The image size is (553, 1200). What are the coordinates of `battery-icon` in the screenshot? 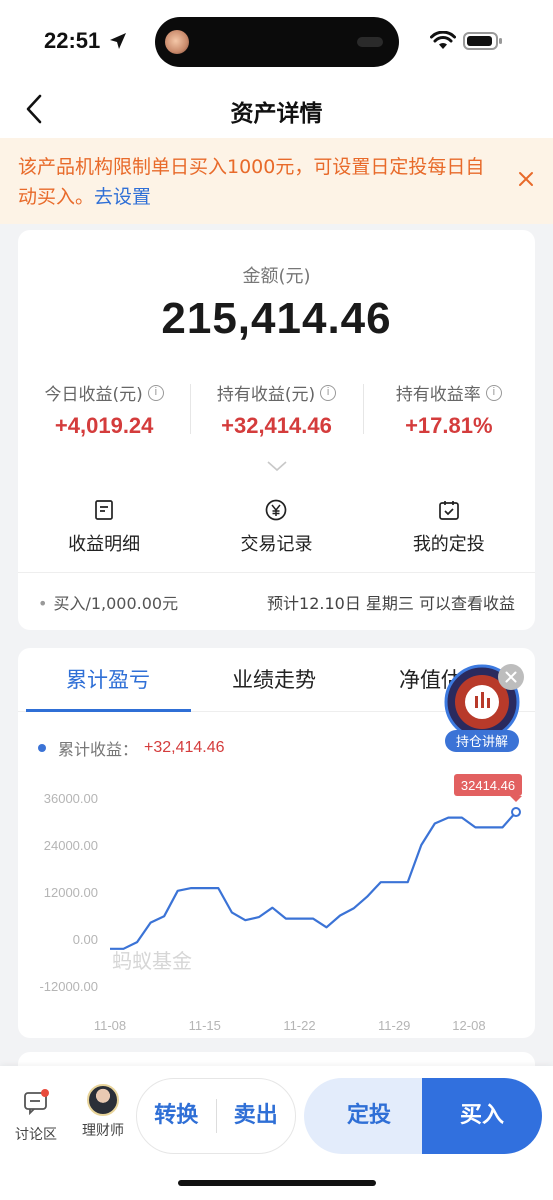 It's located at (482, 41).